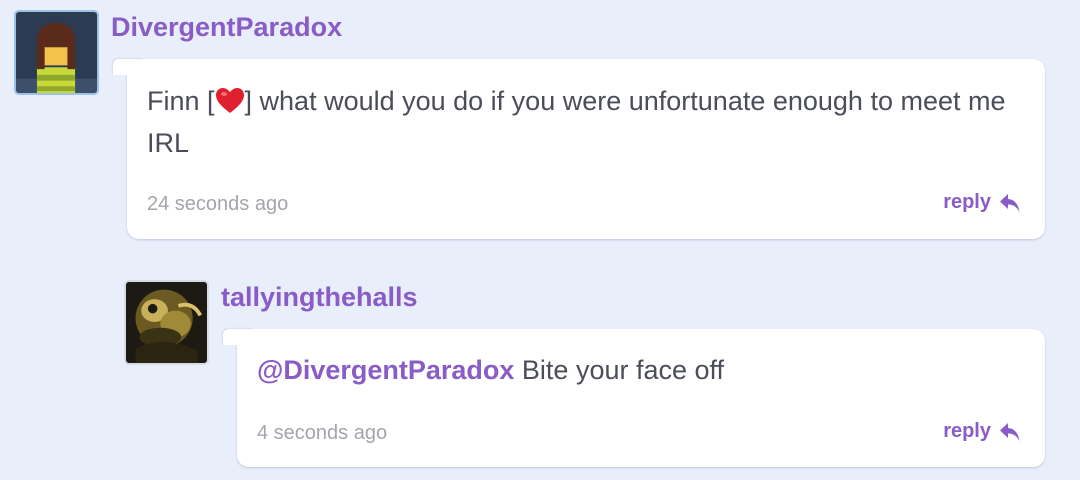 The image size is (1080, 480). Describe the element at coordinates (226, 27) in the screenshot. I see `comment-username: DivergentParadox` at that location.